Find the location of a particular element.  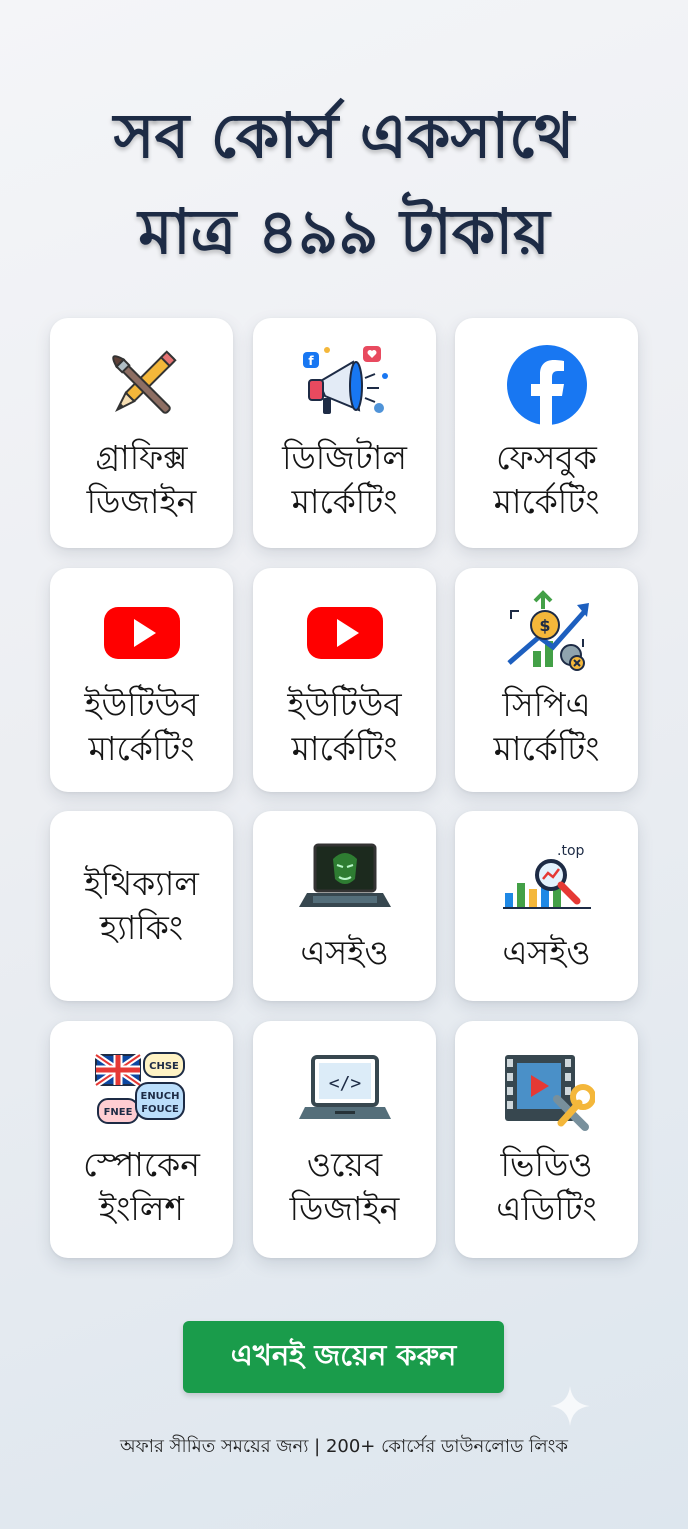

course-card-seo: এসইও is located at coordinates (344, 906).